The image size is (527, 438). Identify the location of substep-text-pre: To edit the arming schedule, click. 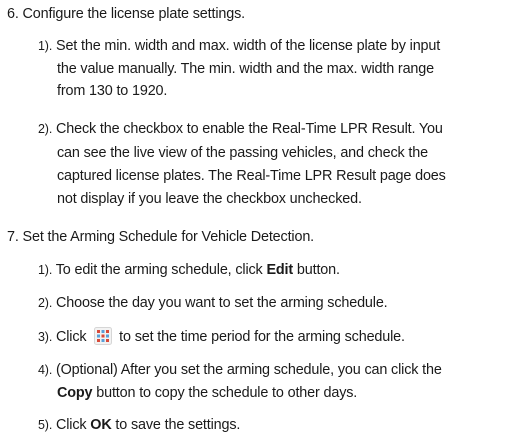
(161, 270).